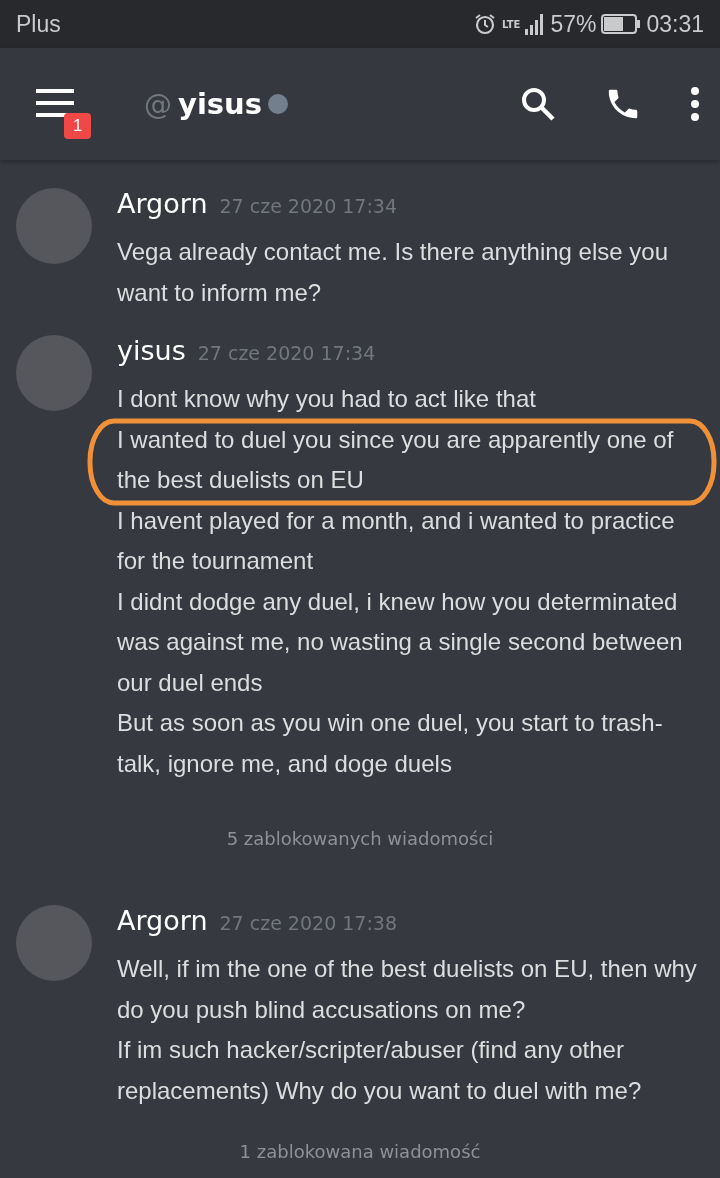  Describe the element at coordinates (675, 24) in the screenshot. I see `clock: 03:31` at that location.